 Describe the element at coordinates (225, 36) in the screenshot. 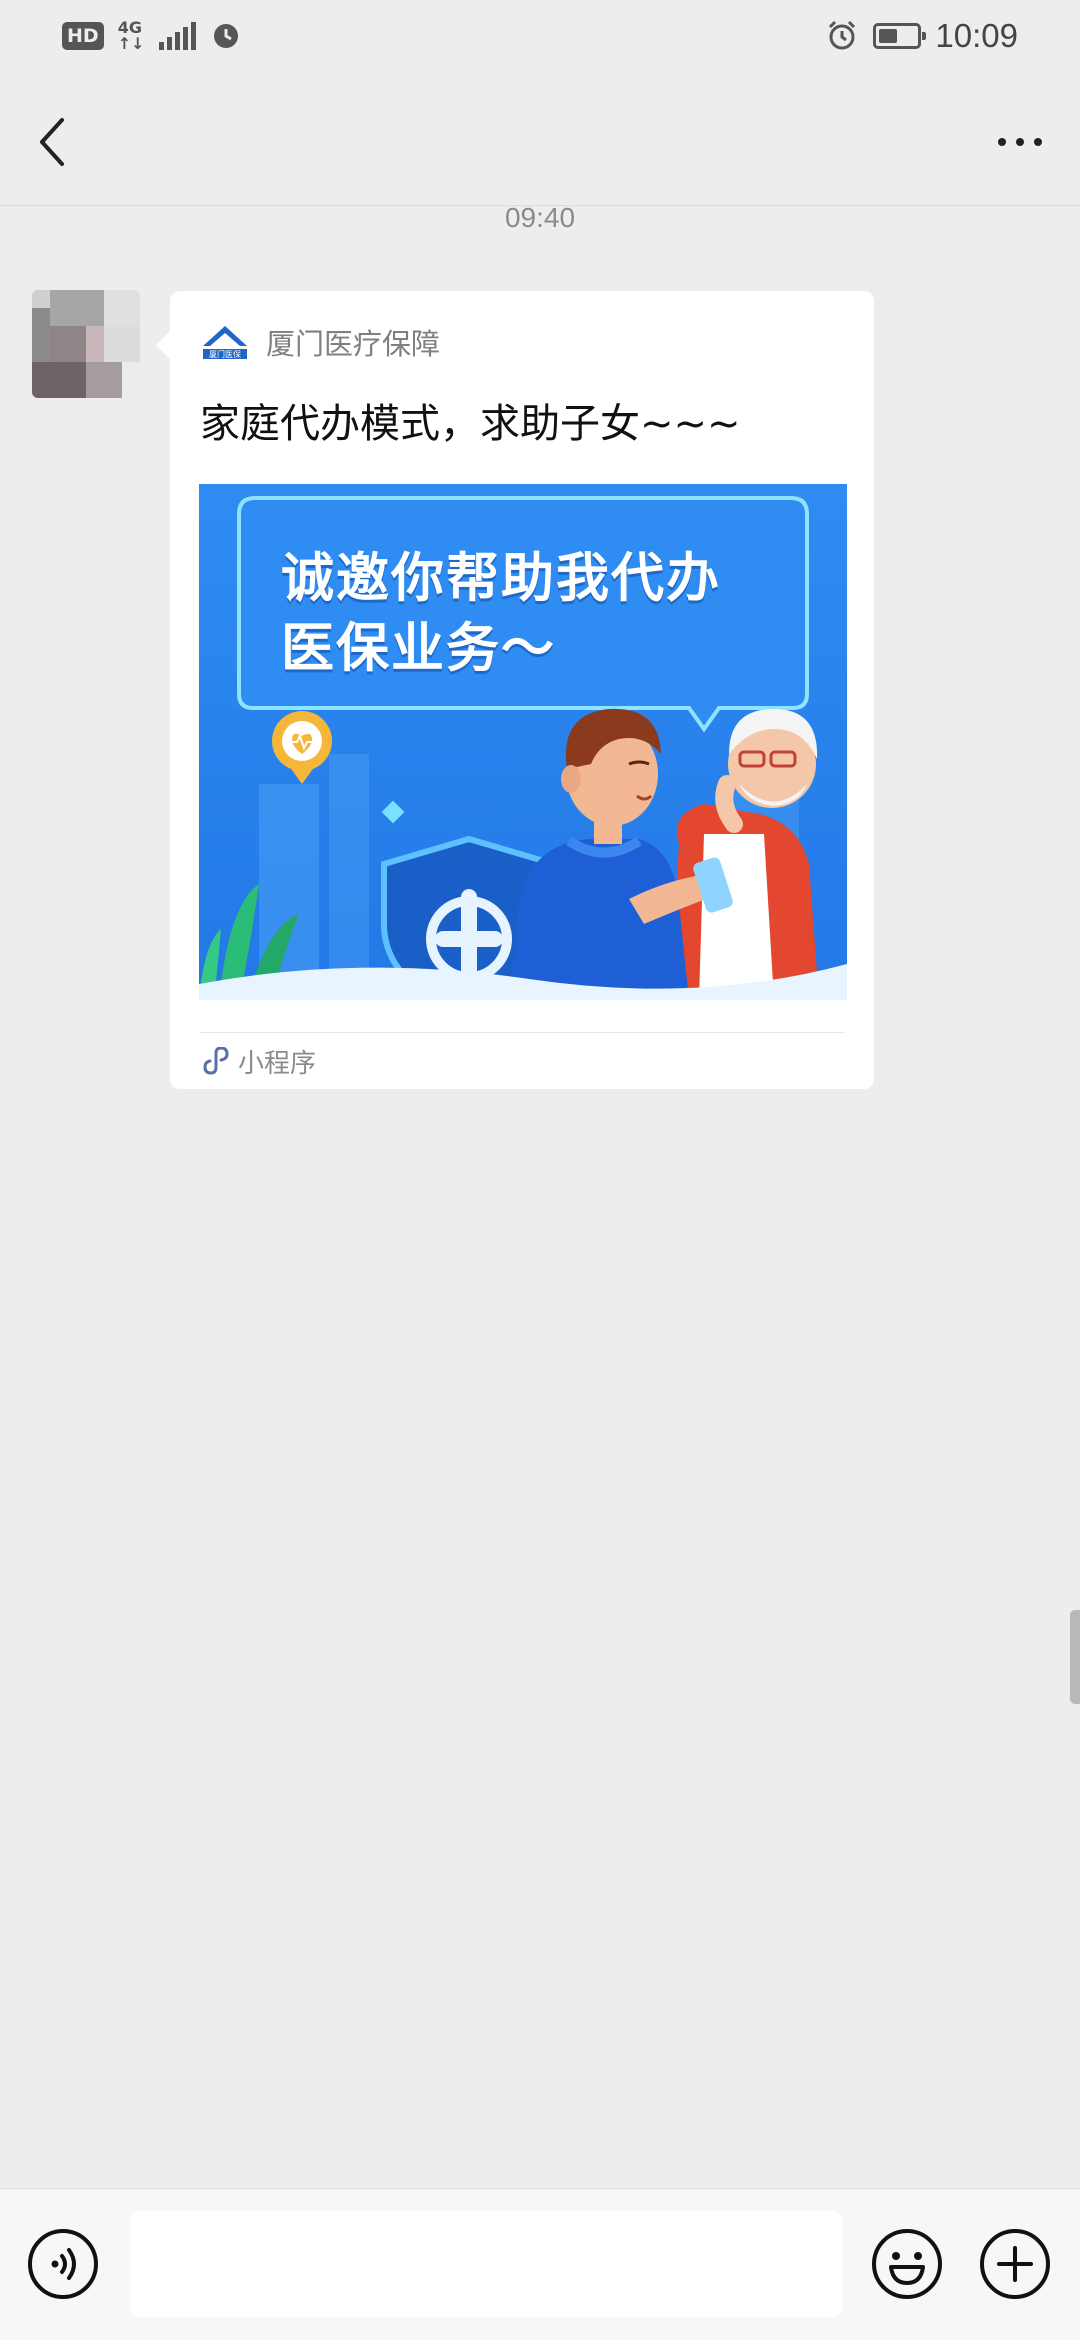

I see `alarm-settings-icon` at that location.